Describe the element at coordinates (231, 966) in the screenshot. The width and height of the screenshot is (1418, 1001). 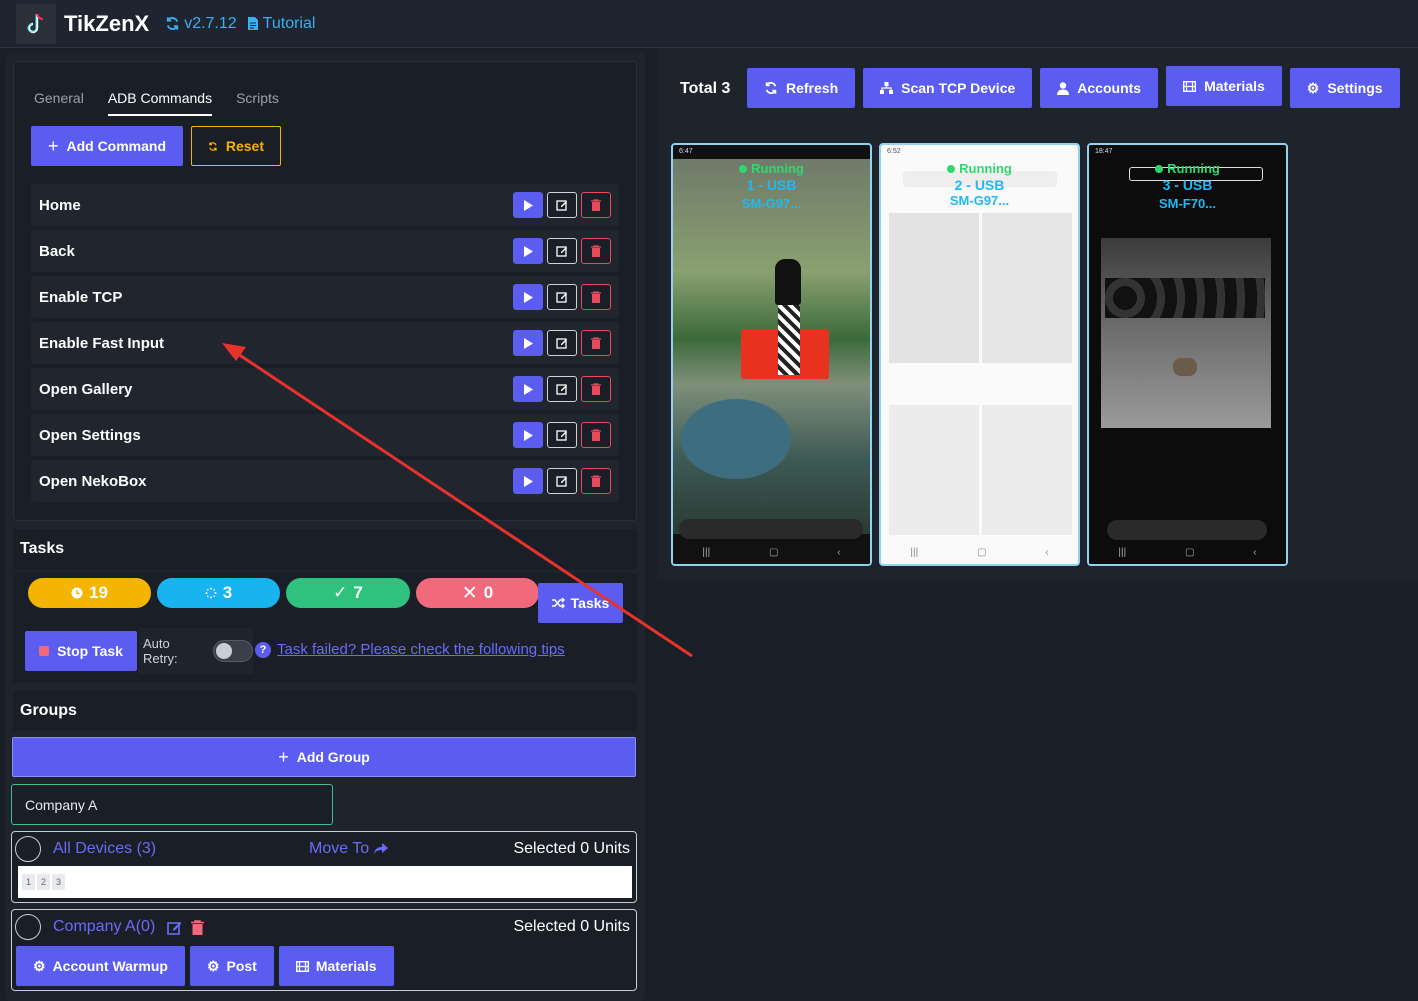
I see `post-button: ⚙ Post` at that location.